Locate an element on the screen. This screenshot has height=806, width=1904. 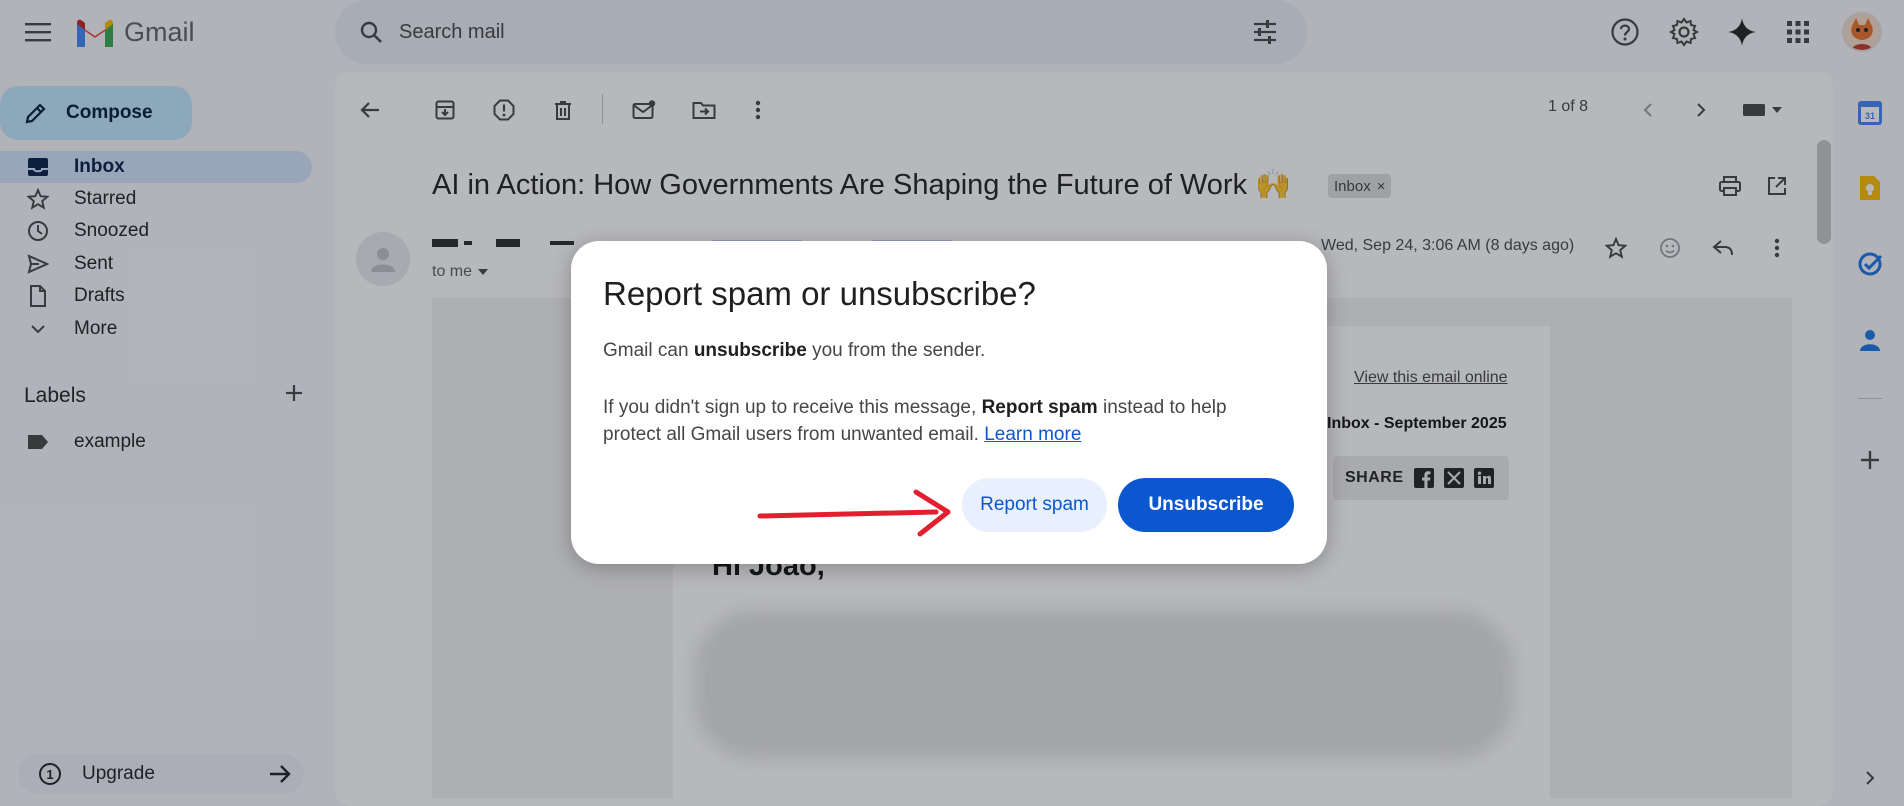
report-spam-button: Report spam is located at coordinates (1034, 505).